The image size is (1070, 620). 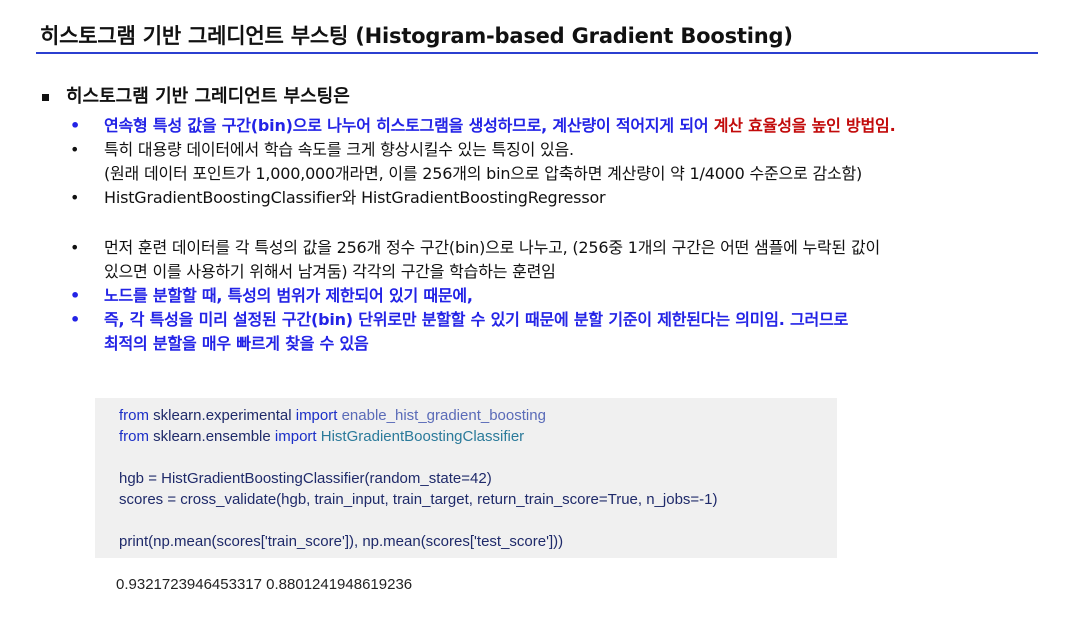 What do you see at coordinates (537, 53) in the screenshot?
I see `title-divider` at bounding box center [537, 53].